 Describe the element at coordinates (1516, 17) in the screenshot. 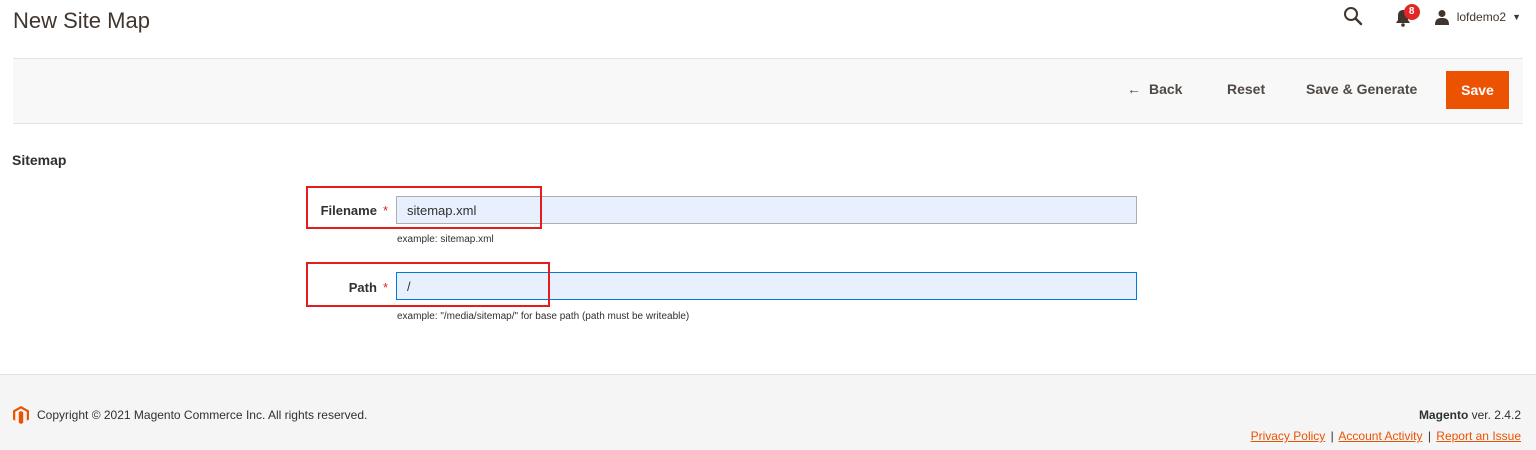

I see `caret-down-icon: ▼` at that location.